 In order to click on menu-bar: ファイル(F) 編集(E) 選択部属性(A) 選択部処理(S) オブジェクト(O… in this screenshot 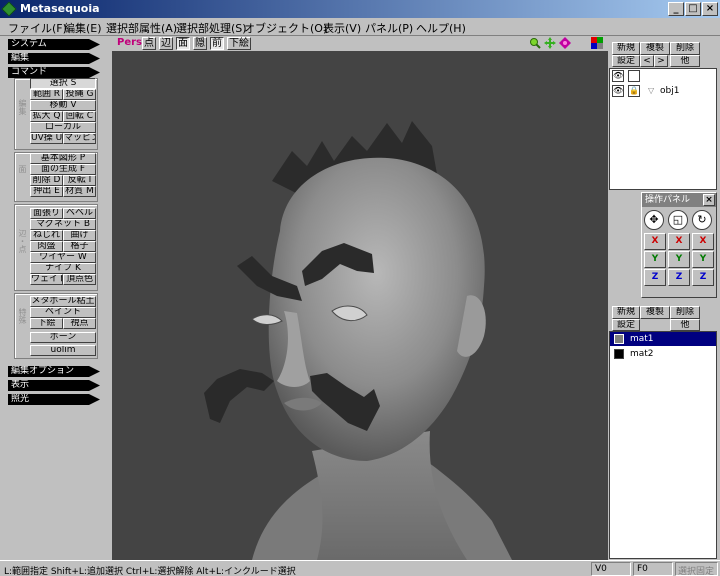, I will do `click(360, 27)`.